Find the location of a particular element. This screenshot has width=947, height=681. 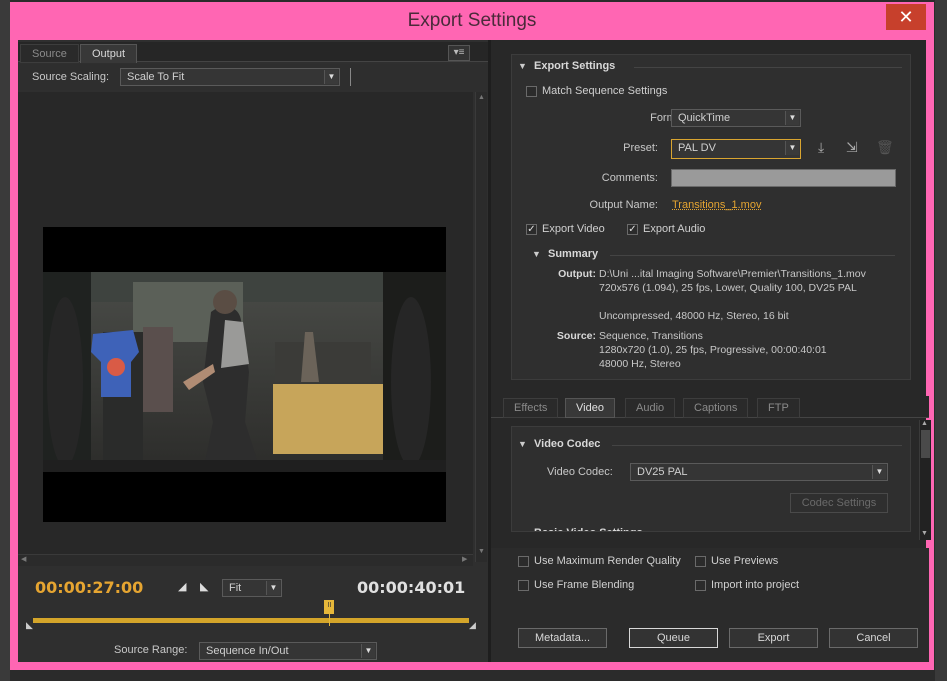

source-scaling-dropdown: Scale To Fit ▼ is located at coordinates (230, 77).